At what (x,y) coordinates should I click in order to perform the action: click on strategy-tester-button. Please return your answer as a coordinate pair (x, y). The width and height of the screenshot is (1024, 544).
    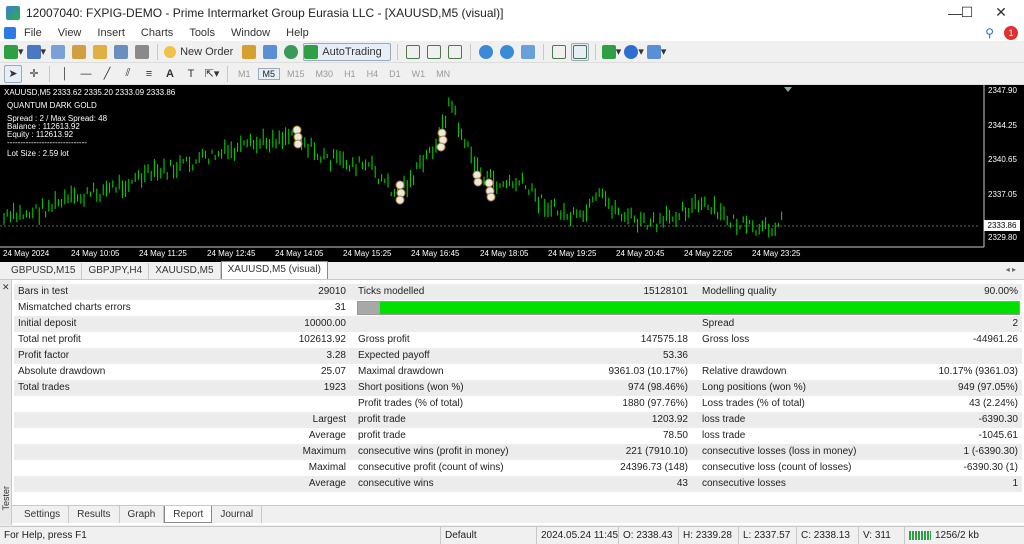
    Looking at the image, I should click on (142, 52).